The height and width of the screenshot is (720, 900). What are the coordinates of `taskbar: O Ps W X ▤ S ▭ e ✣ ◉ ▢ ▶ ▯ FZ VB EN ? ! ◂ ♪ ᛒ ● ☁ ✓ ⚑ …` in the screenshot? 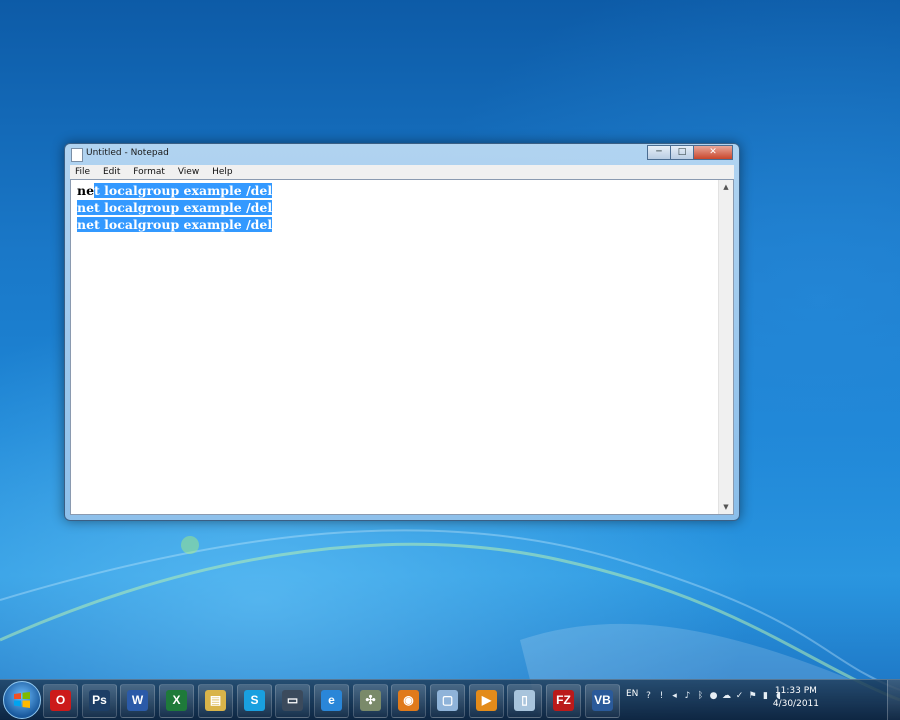 It's located at (450, 699).